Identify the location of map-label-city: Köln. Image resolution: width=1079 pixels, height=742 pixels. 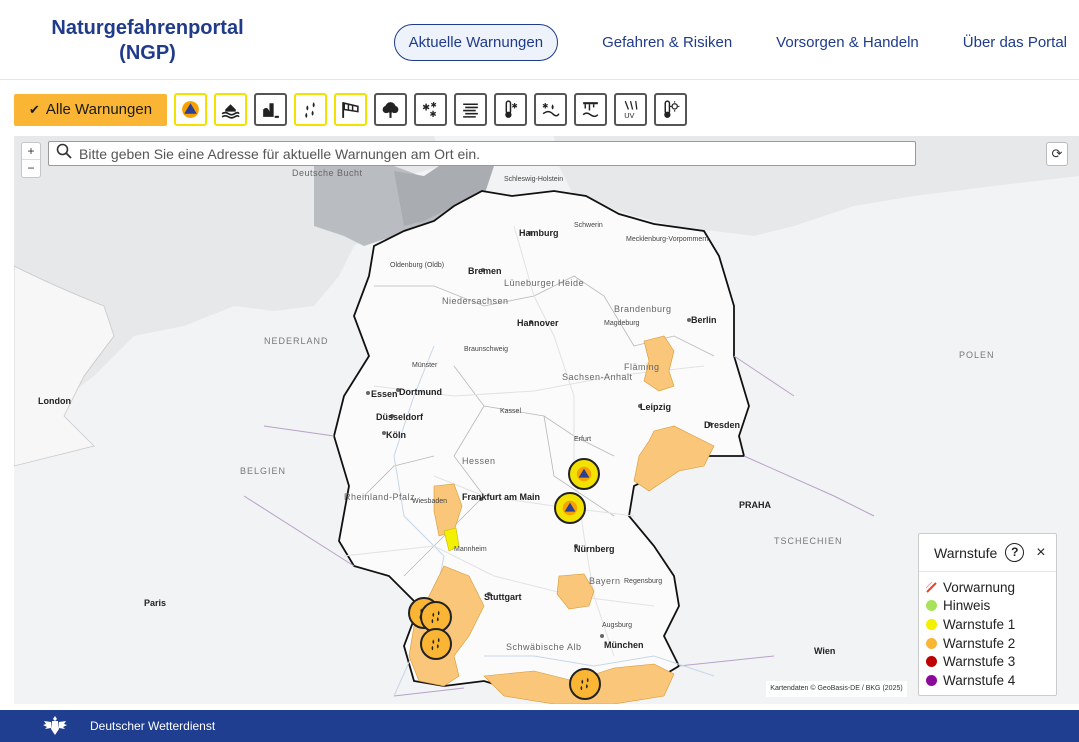
(396, 435).